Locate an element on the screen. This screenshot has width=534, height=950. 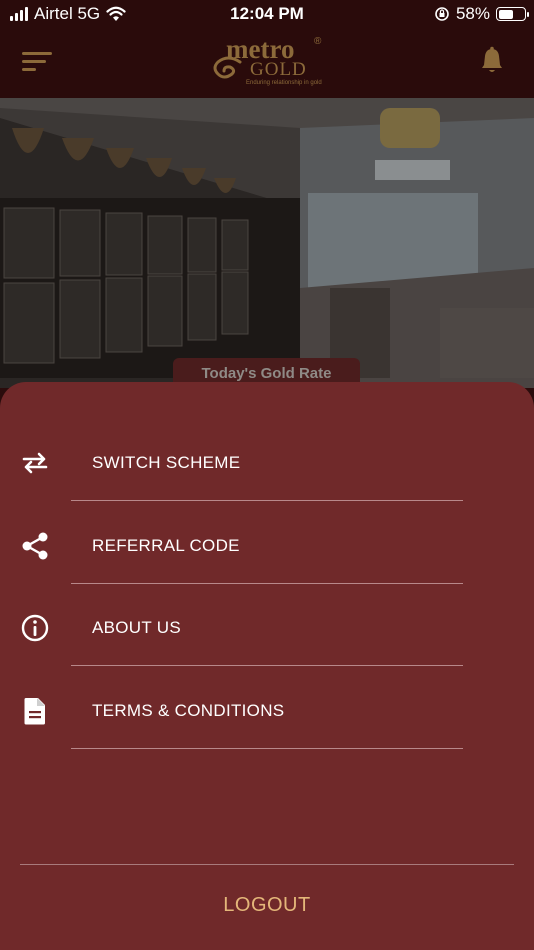
share-icon is located at coordinates (35, 546).